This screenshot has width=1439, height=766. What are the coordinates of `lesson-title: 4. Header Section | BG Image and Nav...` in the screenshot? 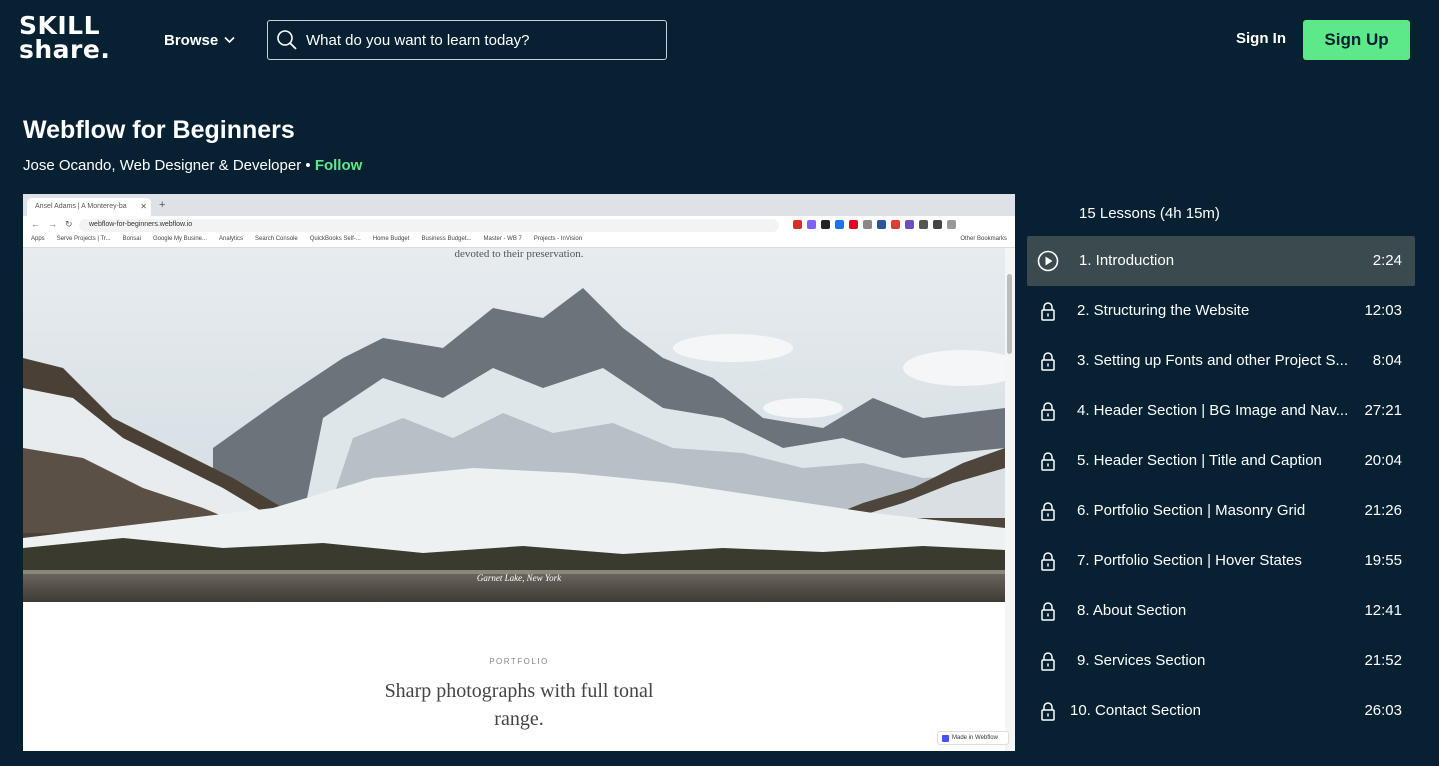 It's located at (1213, 410).